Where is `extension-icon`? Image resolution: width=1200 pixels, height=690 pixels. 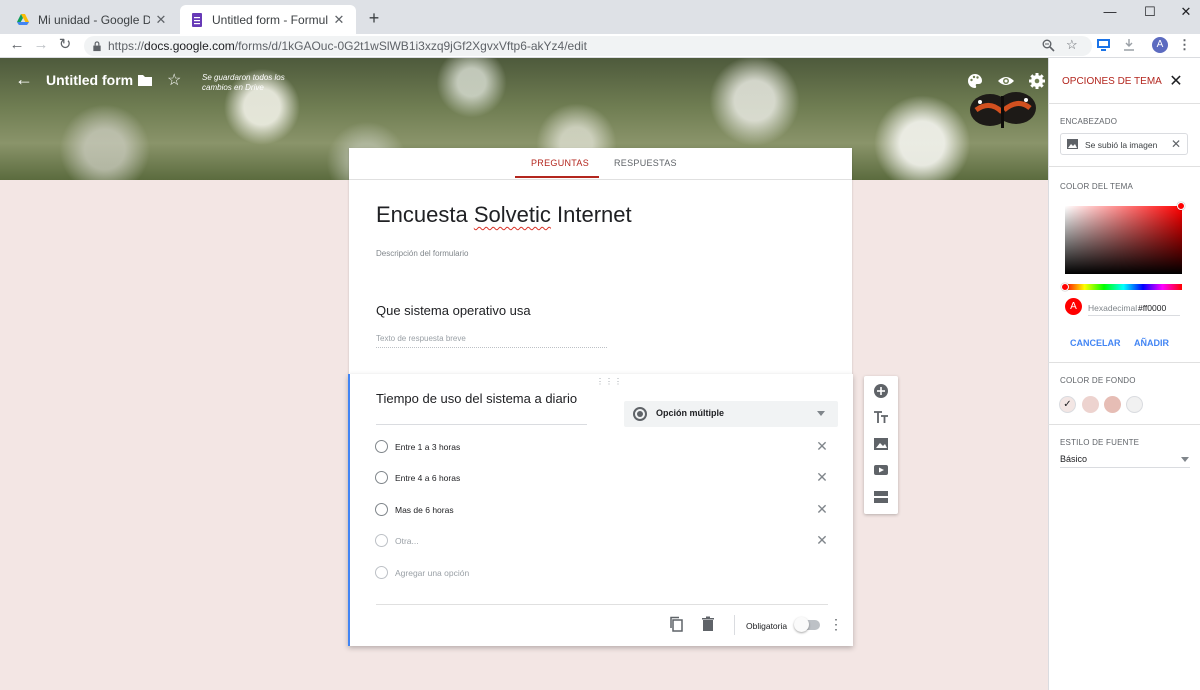 extension-icon is located at coordinates (1129, 45).